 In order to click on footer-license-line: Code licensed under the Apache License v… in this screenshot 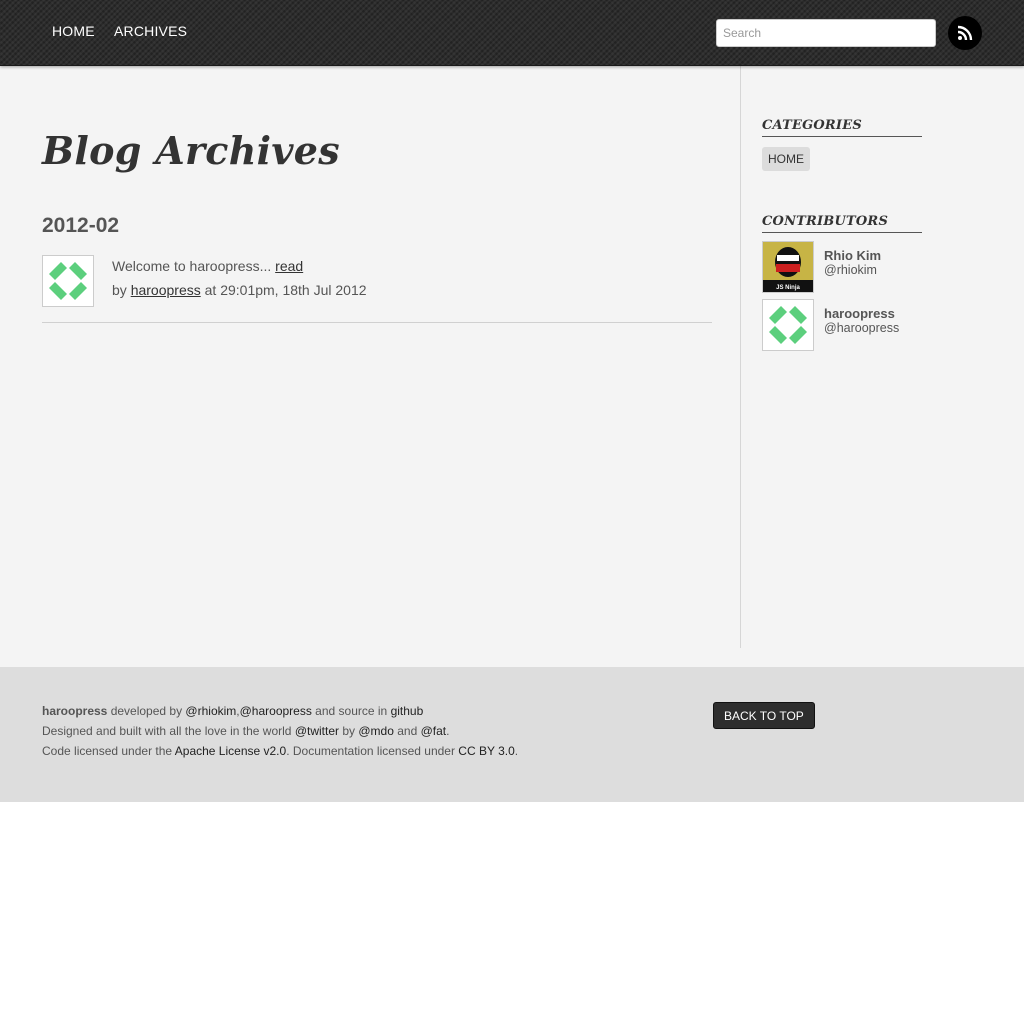, I will do `click(280, 751)`.